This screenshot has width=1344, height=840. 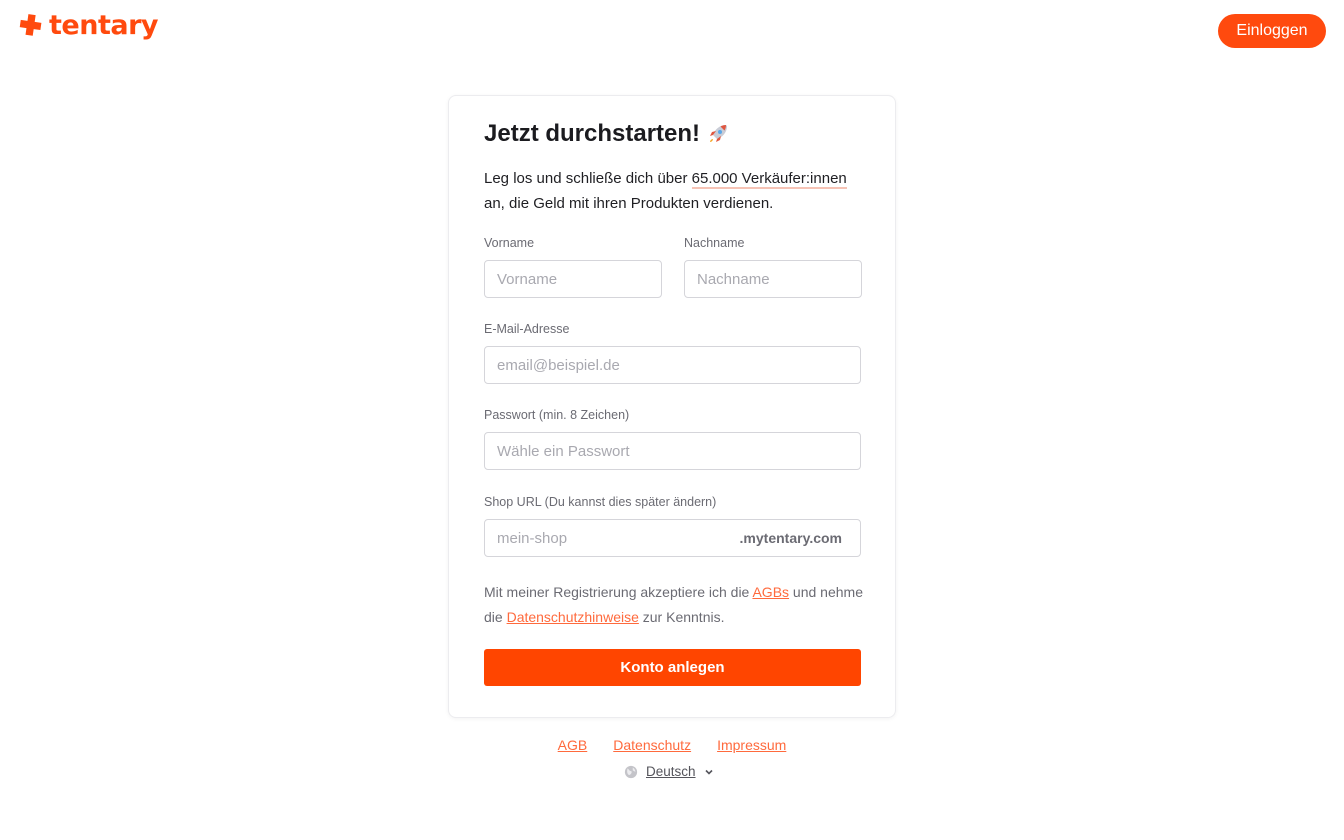 What do you see at coordinates (708, 772) in the screenshot?
I see `chevron-down-icon` at bounding box center [708, 772].